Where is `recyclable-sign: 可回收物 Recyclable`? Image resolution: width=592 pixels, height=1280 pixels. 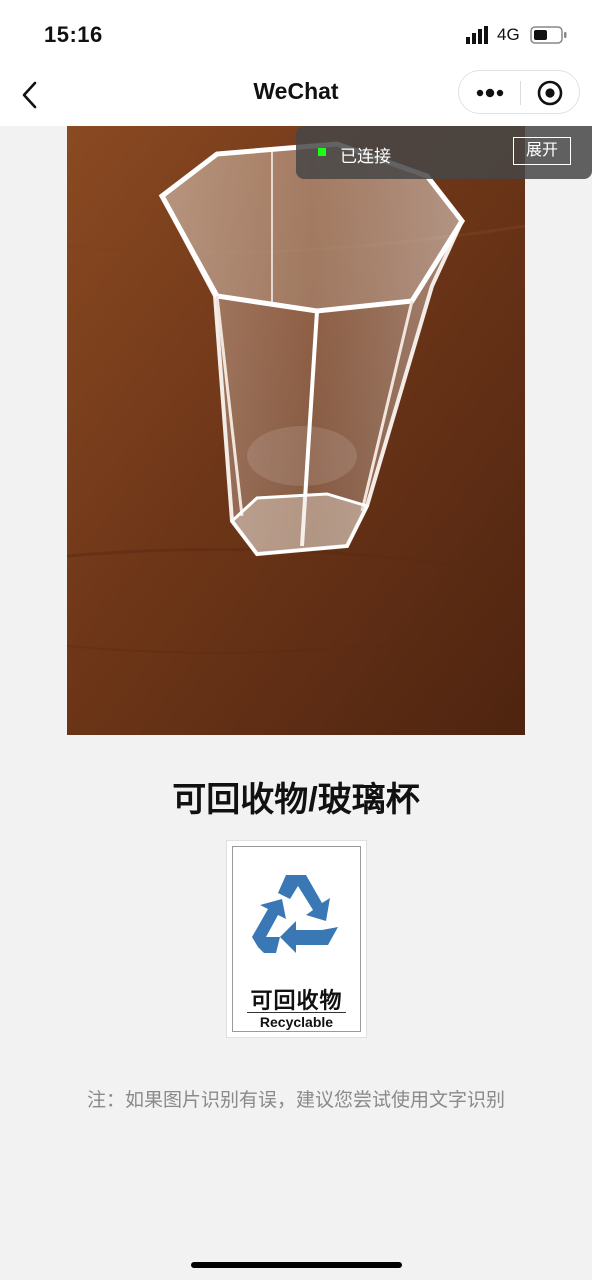
recyclable-sign: 可回收物 Recyclable is located at coordinates (296, 939).